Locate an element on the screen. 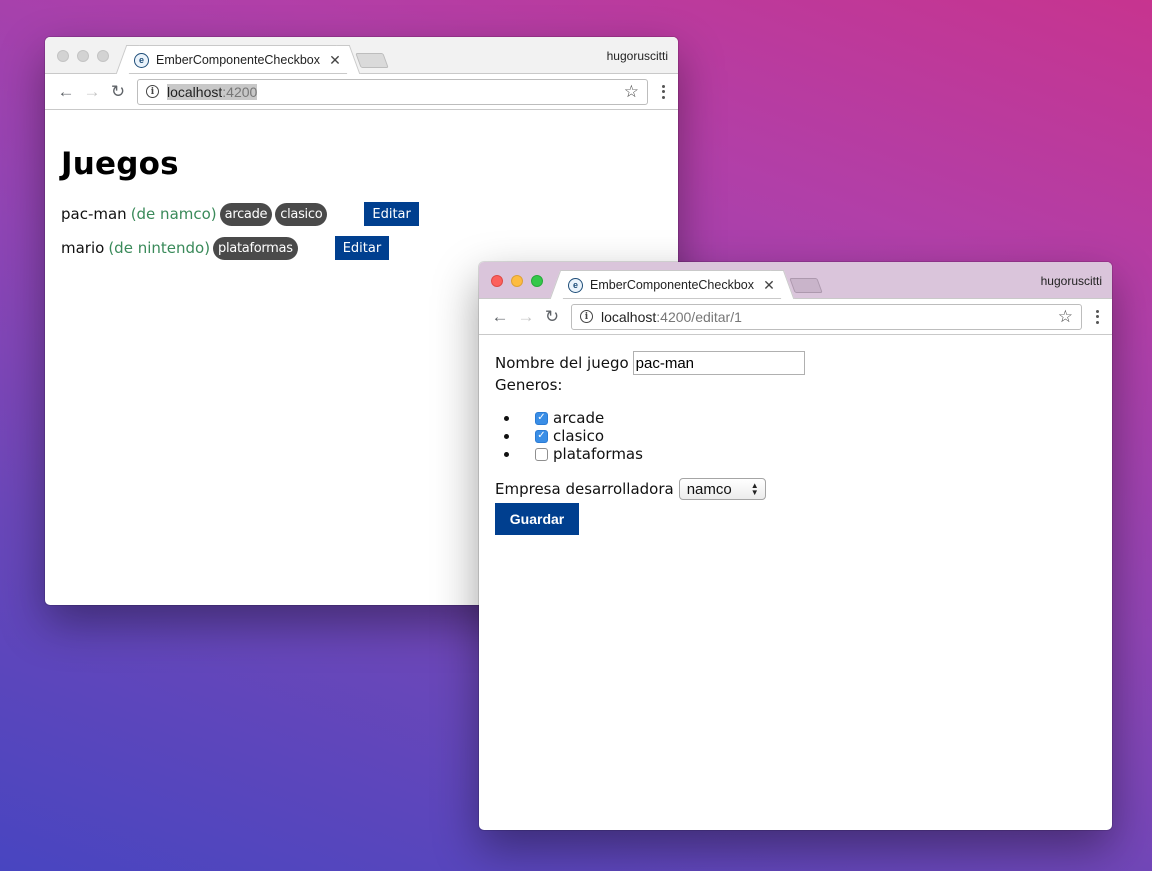 This screenshot has height=871, width=1152. url-text: localhost:4200 is located at coordinates (395, 91).